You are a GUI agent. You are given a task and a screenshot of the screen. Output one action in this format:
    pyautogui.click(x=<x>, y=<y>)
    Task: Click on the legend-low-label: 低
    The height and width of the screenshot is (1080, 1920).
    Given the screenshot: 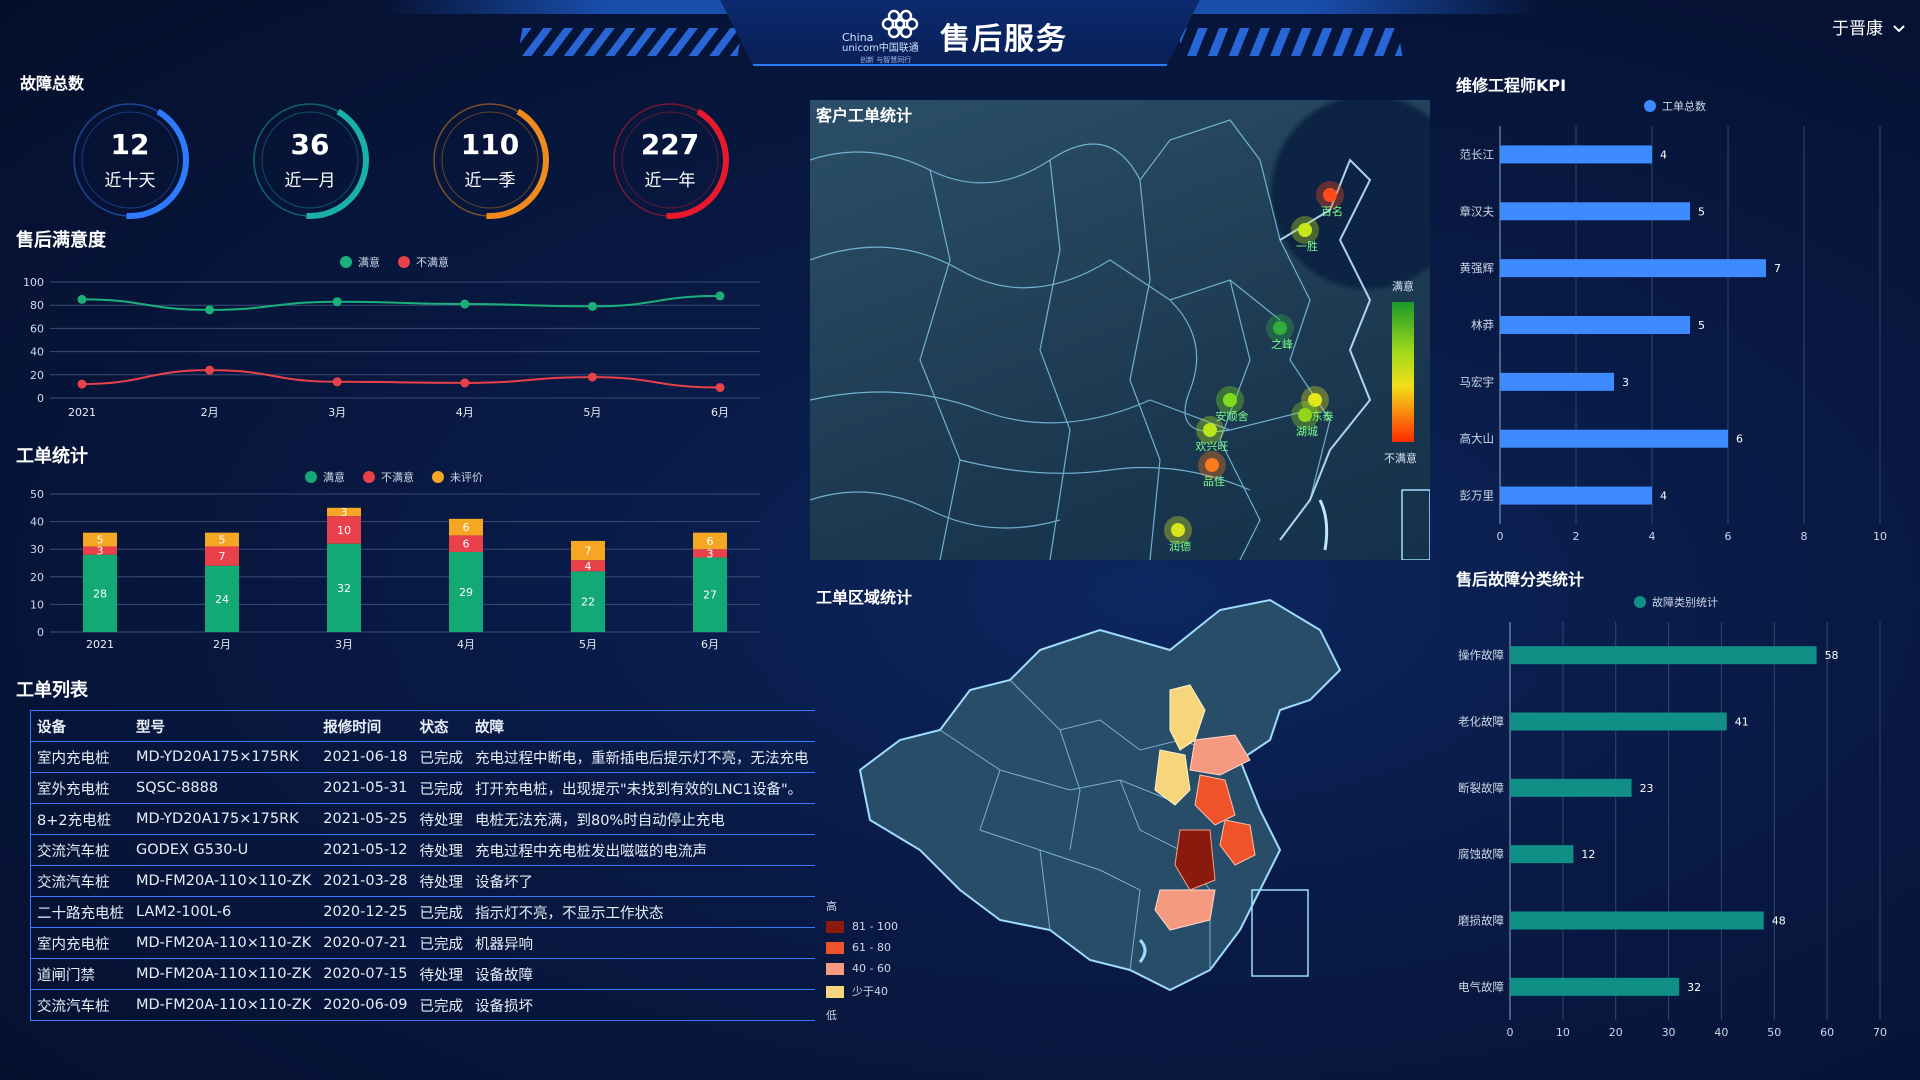 What is the action you would take?
    pyautogui.click(x=831, y=1015)
    